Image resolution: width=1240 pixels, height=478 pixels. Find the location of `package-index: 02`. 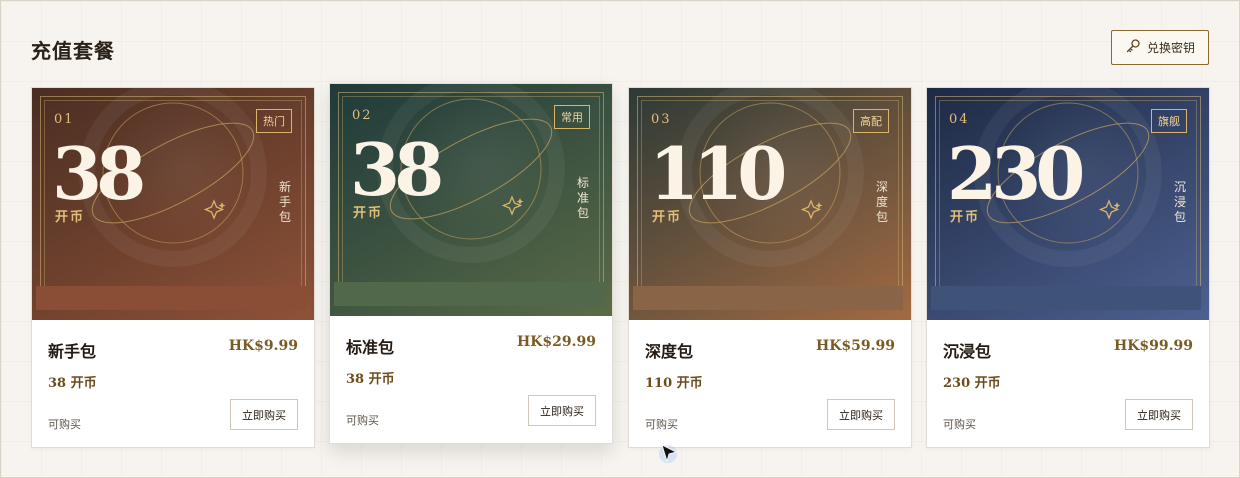

package-index: 02 is located at coordinates (362, 115).